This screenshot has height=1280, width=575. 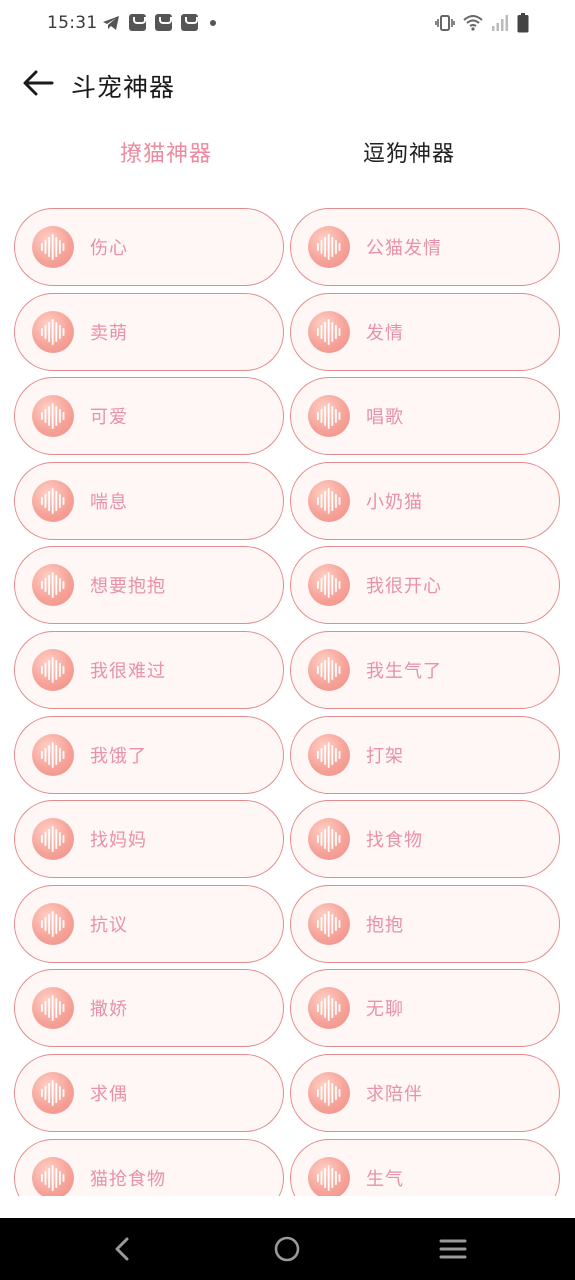 I want to click on sound-item: 抱抱, so click(x=425, y=923).